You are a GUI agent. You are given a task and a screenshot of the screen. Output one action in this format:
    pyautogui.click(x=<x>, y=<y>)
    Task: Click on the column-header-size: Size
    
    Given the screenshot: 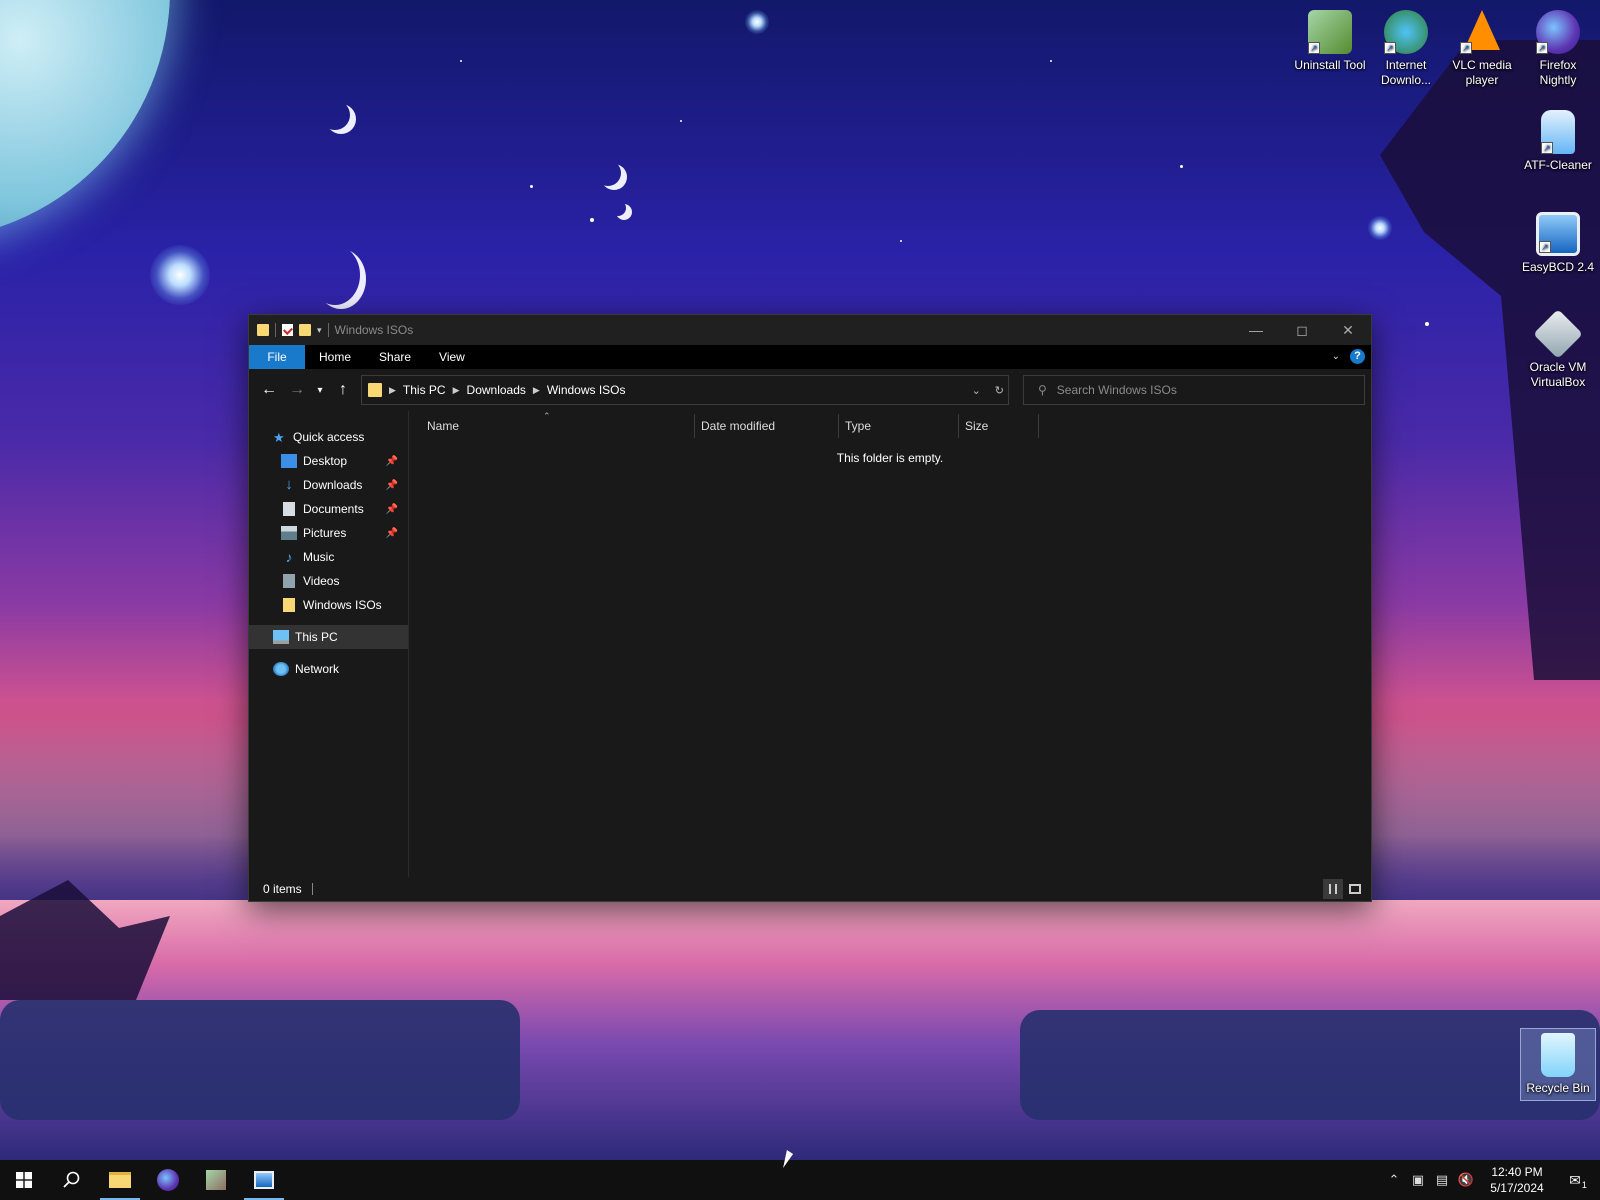 What is the action you would take?
    pyautogui.click(x=999, y=426)
    